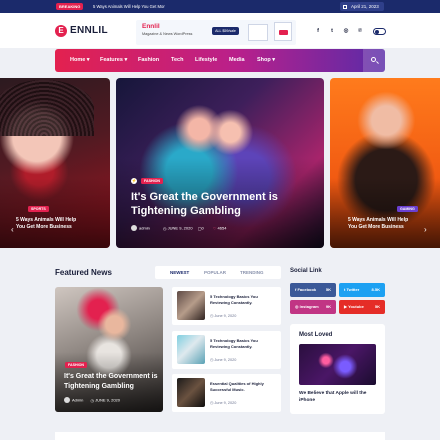  What do you see at coordinates (362, 290) in the screenshot?
I see `twitter-button: t Twitter 8.5K` at bounding box center [362, 290].